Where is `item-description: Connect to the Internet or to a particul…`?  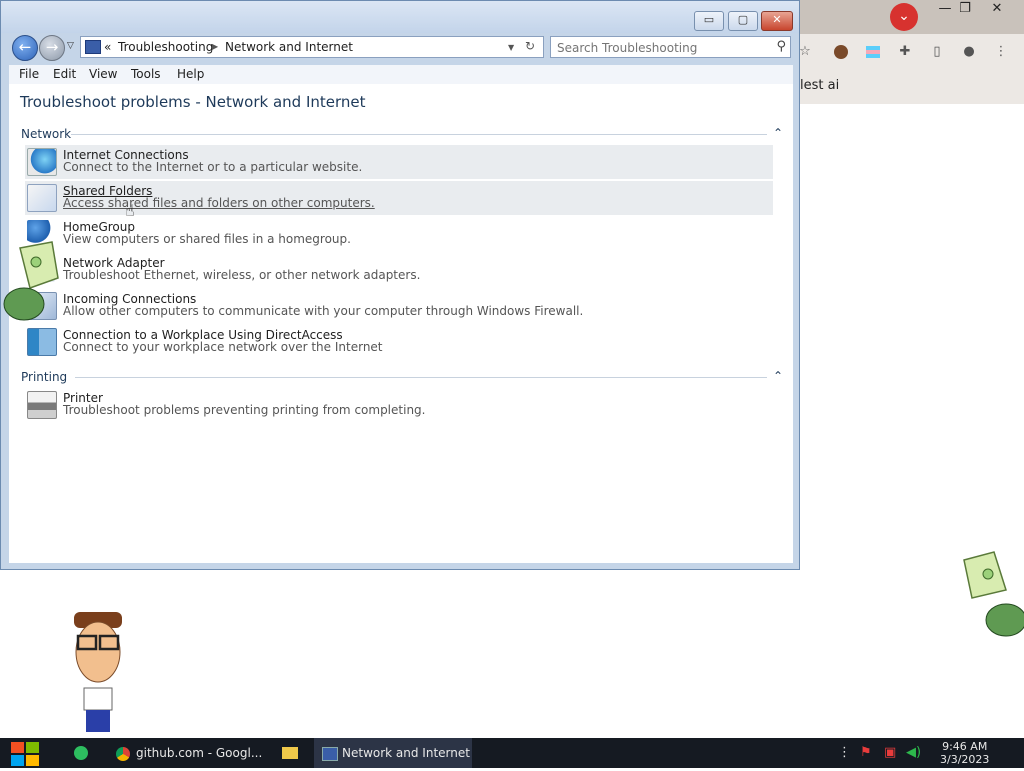 item-description: Connect to the Internet or to a particul… is located at coordinates (212, 167).